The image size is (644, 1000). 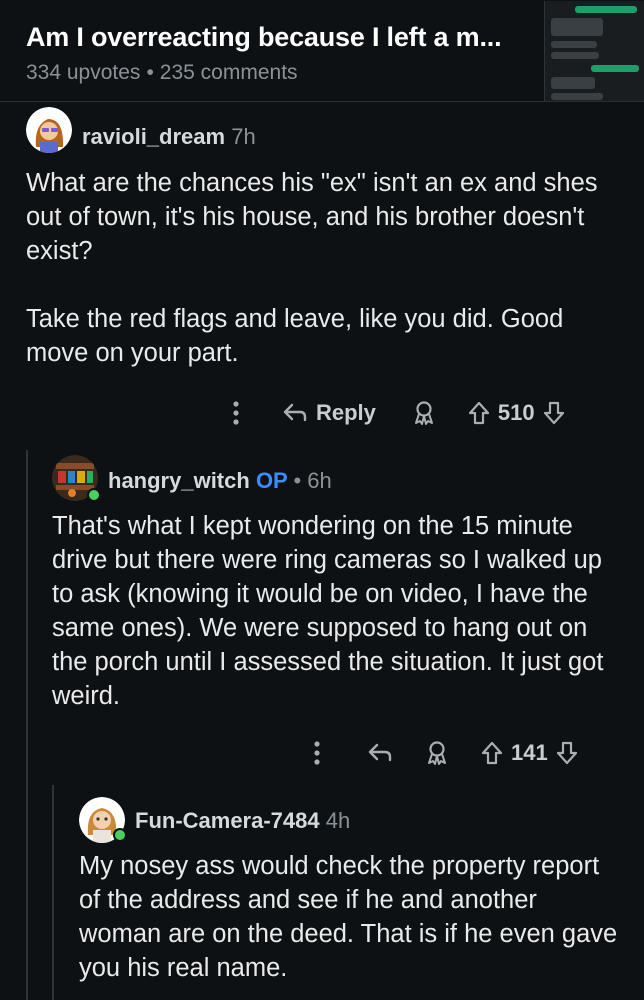 What do you see at coordinates (338, 820) in the screenshot?
I see `comment-time: 4h` at bounding box center [338, 820].